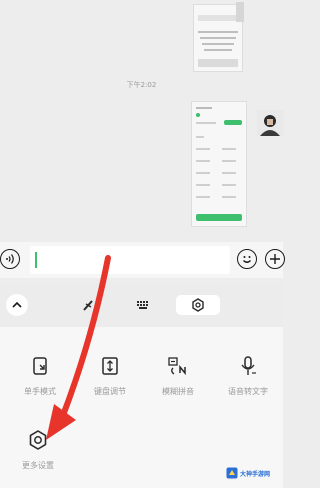 The width and height of the screenshot is (320, 488). I want to click on voice-button, so click(10, 259).